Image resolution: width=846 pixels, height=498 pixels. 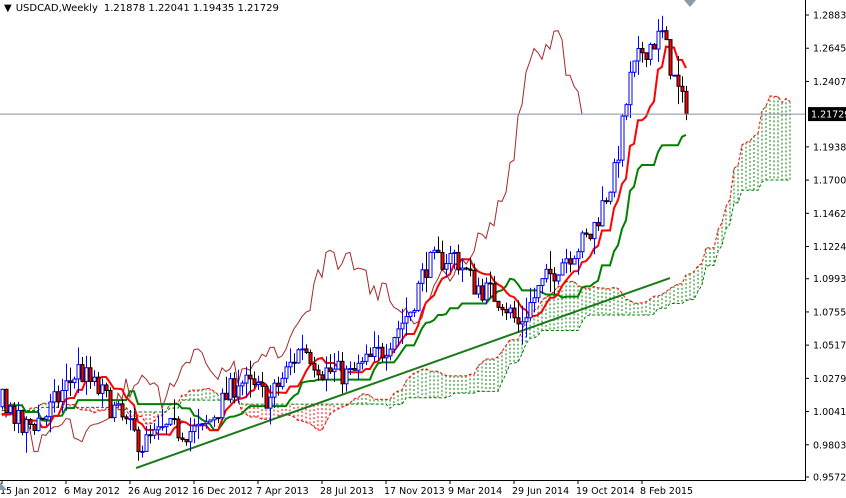 I want to click on y-tick-label: 1.05170, so click(x=829, y=346).